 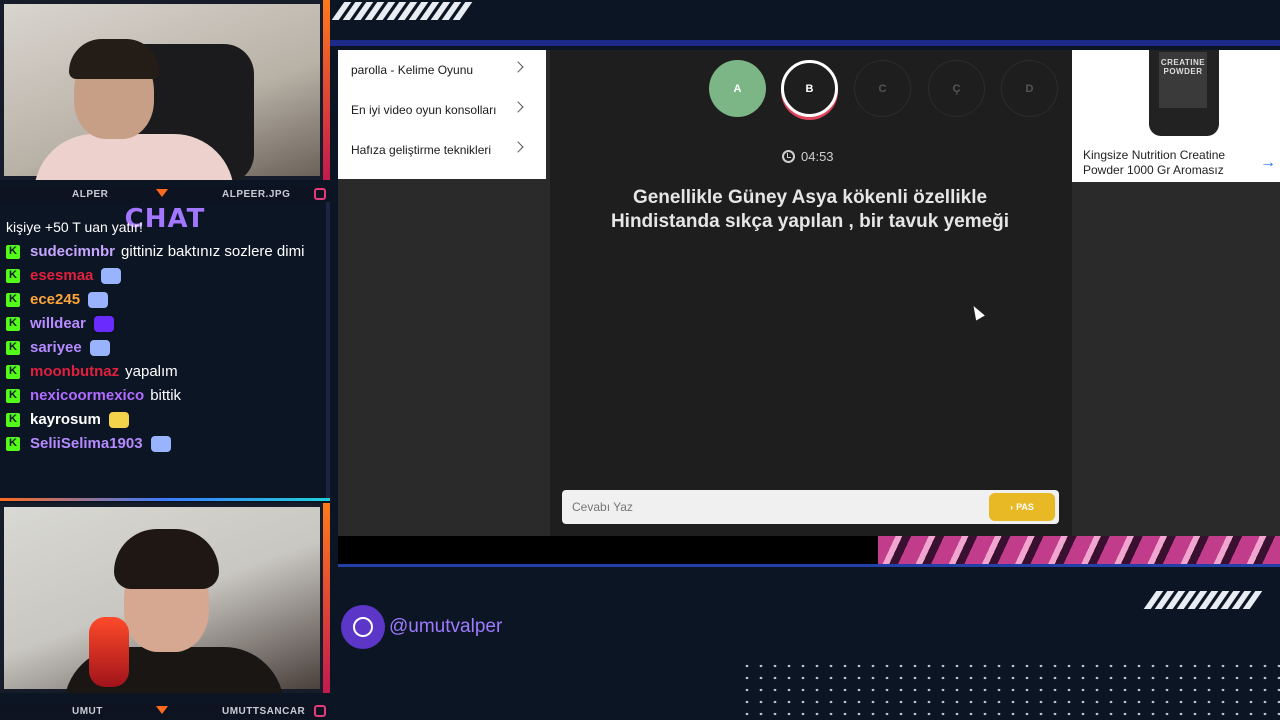 I want to click on decorative-band, so click(x=809, y=550).